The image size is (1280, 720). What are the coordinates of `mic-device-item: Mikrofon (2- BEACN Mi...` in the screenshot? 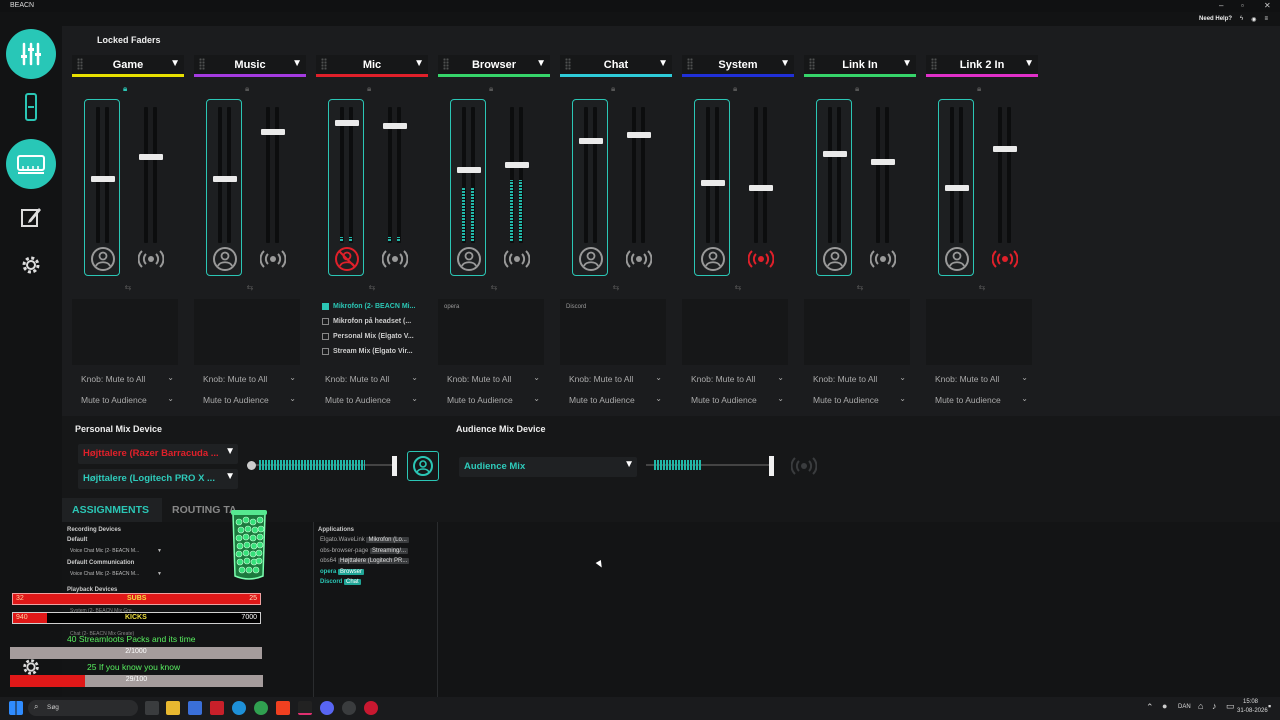 It's located at (372, 306).